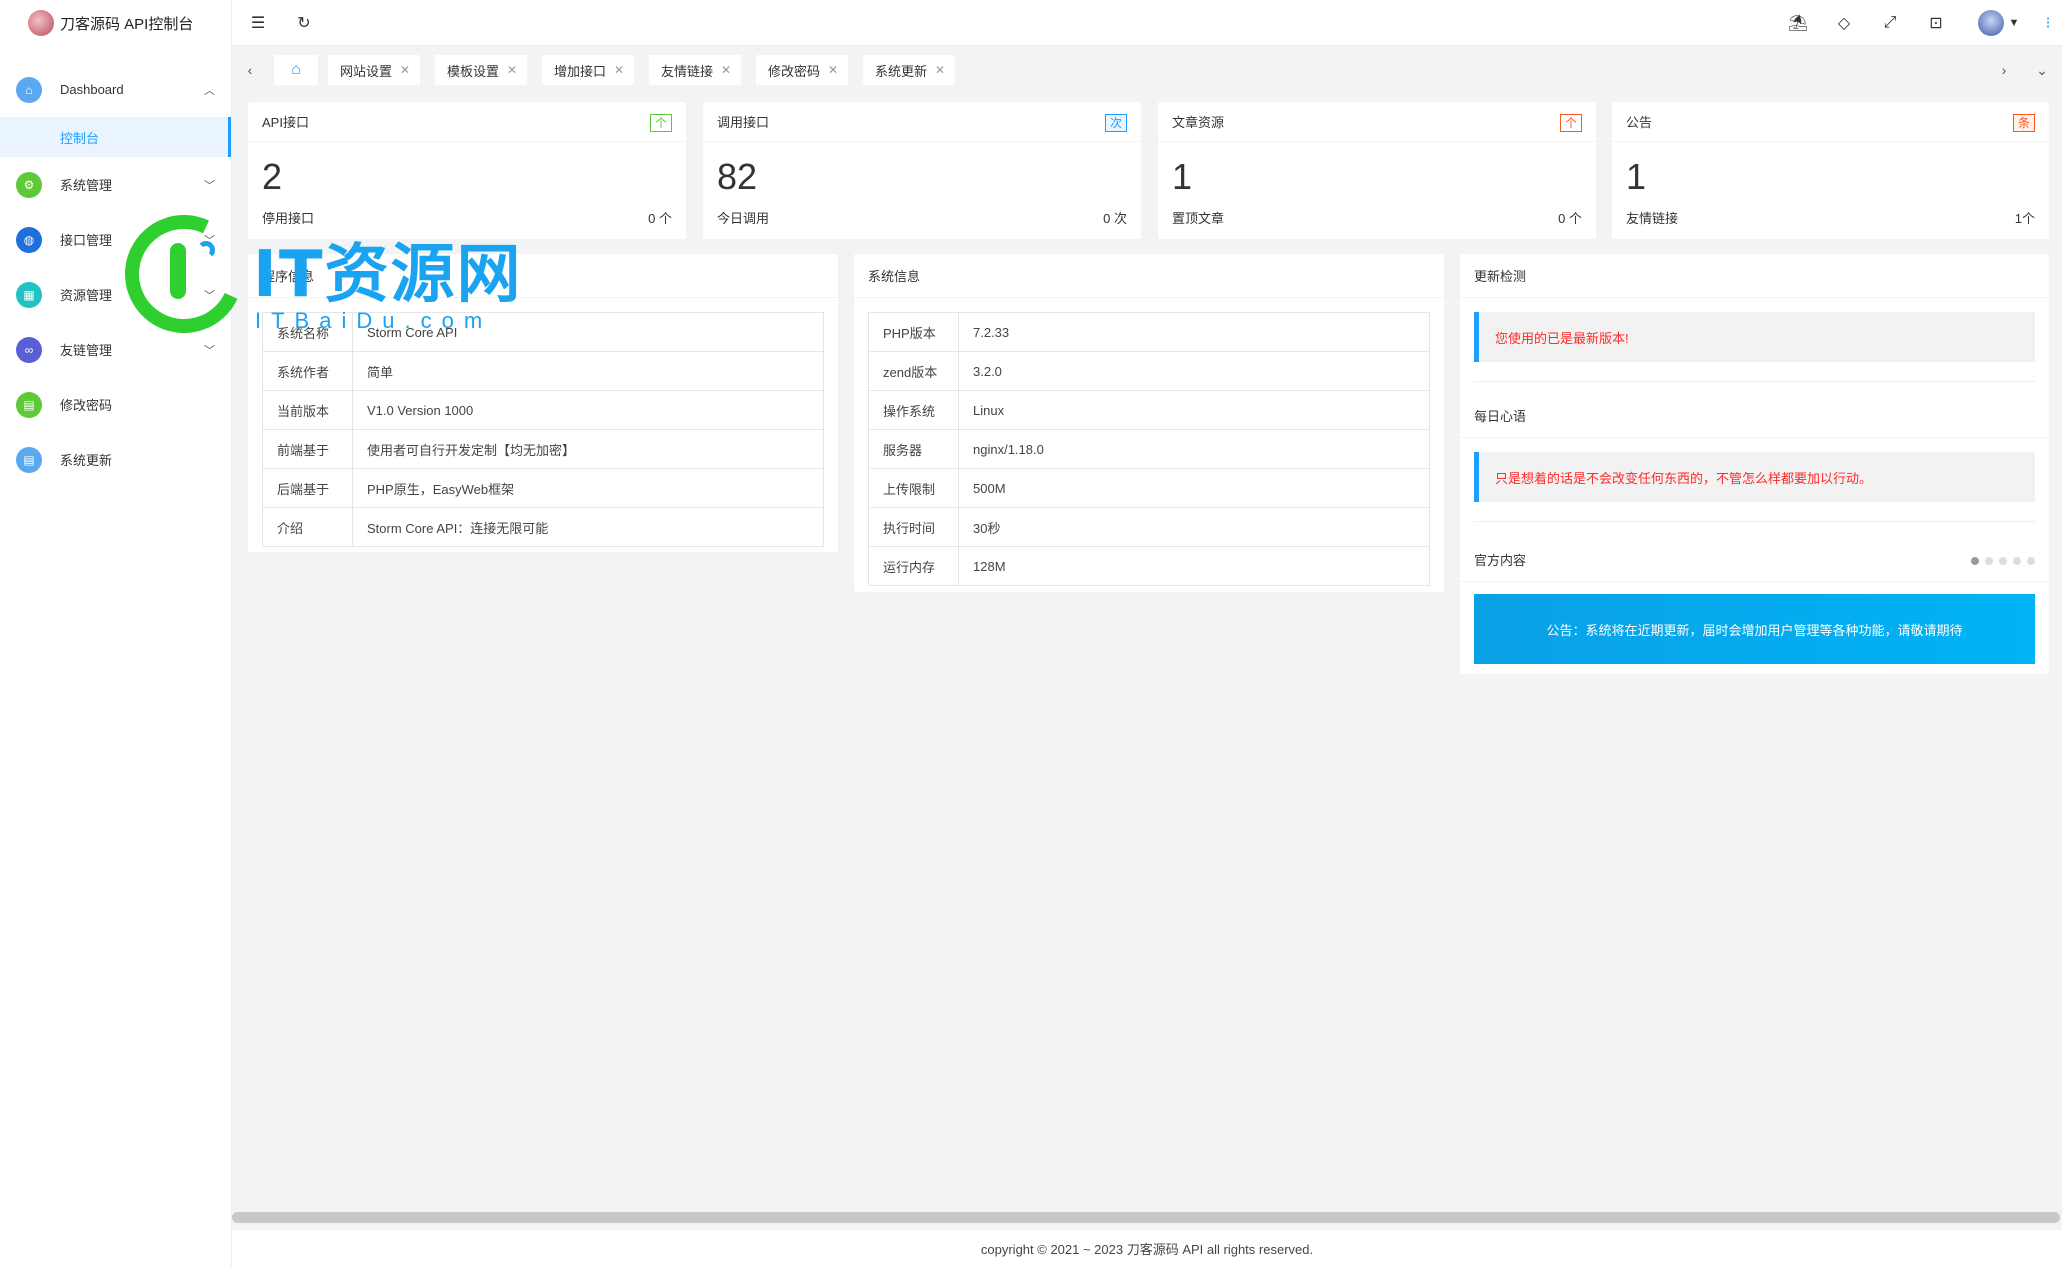 This screenshot has height=1267, width=2062. What do you see at coordinates (1844, 23) in the screenshot?
I see `tag-icon: ◇` at bounding box center [1844, 23].